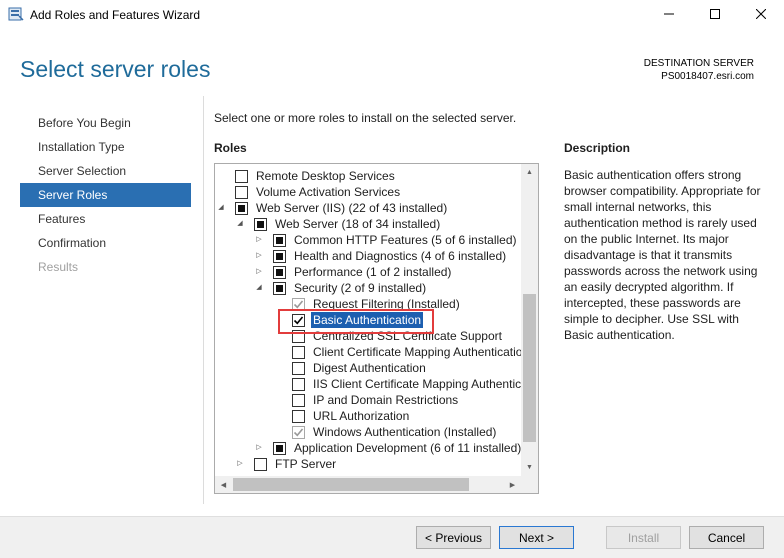 The height and width of the screenshot is (558, 784). What do you see at coordinates (105, 243) in the screenshot?
I see `nav-item-confirmation: Confirmation` at bounding box center [105, 243].